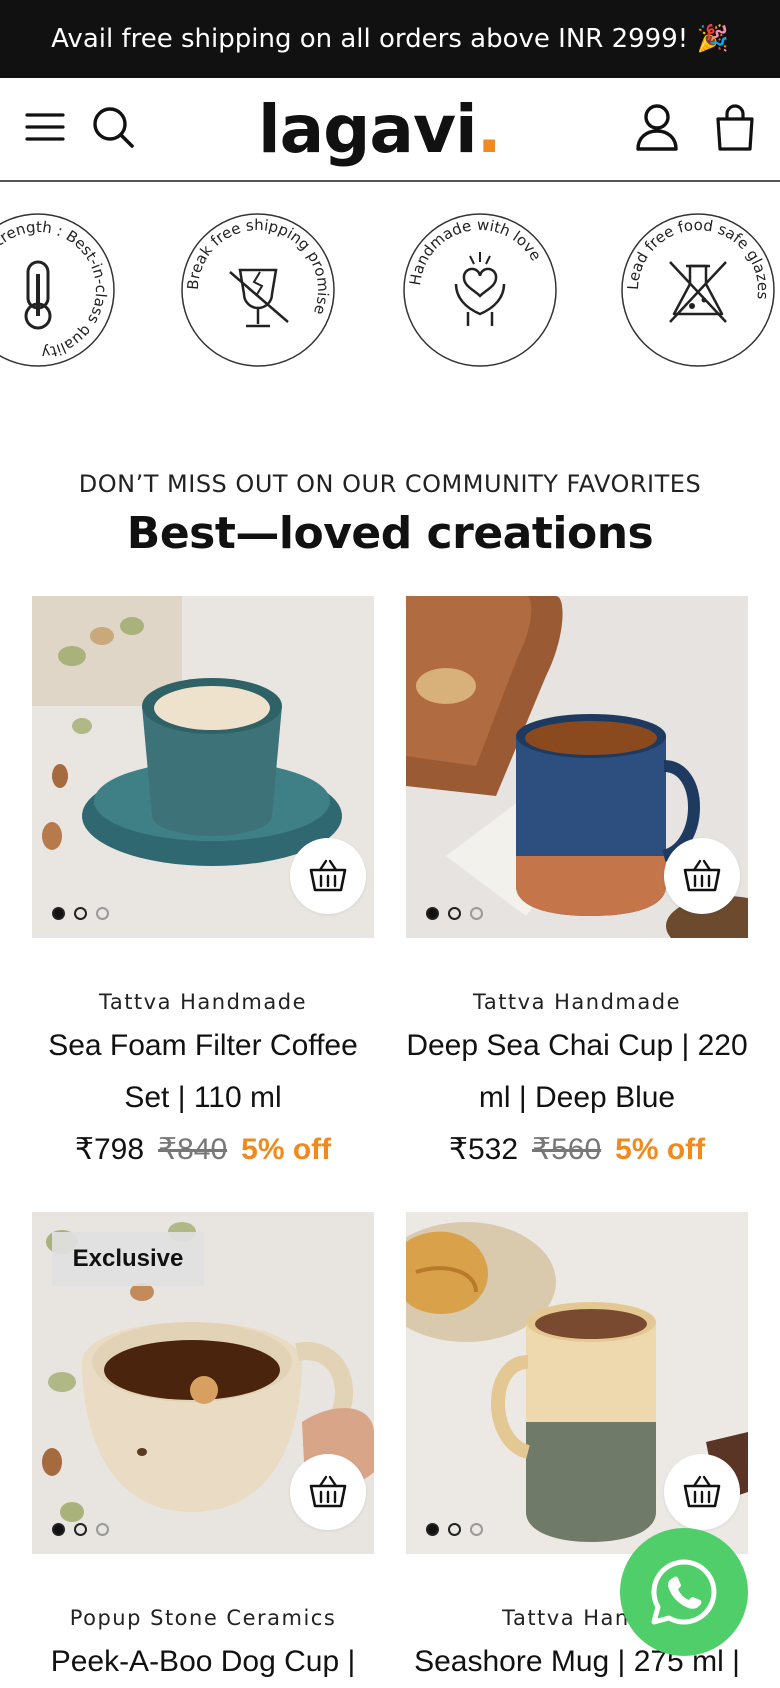 The image size is (780, 1688). Describe the element at coordinates (735, 127) in the screenshot. I see `cart-bag-icon` at that location.